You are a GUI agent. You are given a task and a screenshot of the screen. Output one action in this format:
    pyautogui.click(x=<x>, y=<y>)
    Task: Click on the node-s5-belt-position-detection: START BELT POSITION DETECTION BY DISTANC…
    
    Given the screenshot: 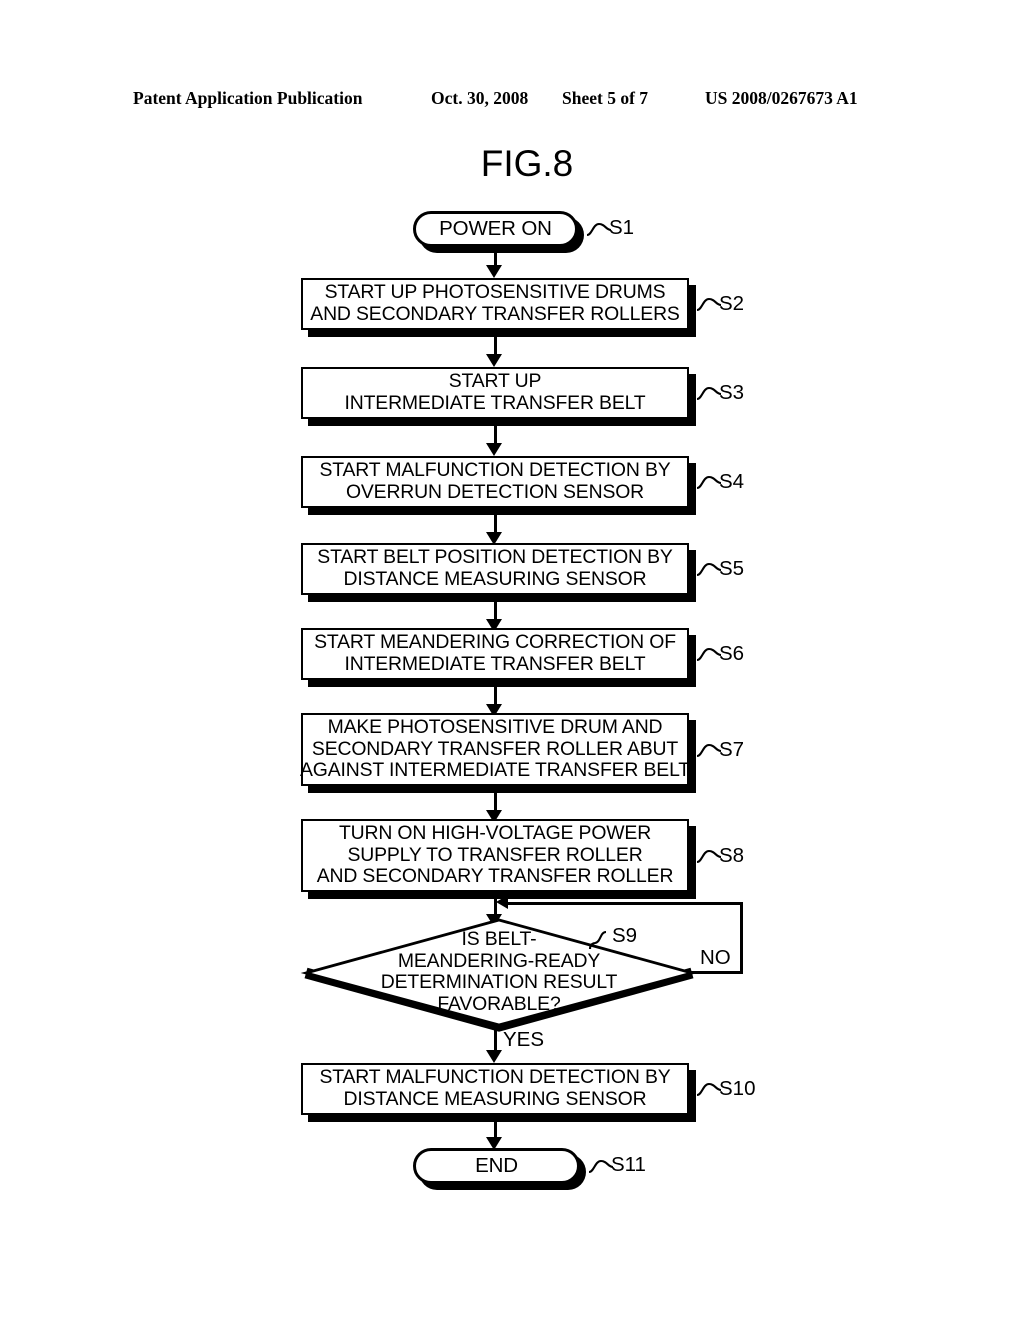 What is the action you would take?
    pyautogui.click(x=495, y=569)
    